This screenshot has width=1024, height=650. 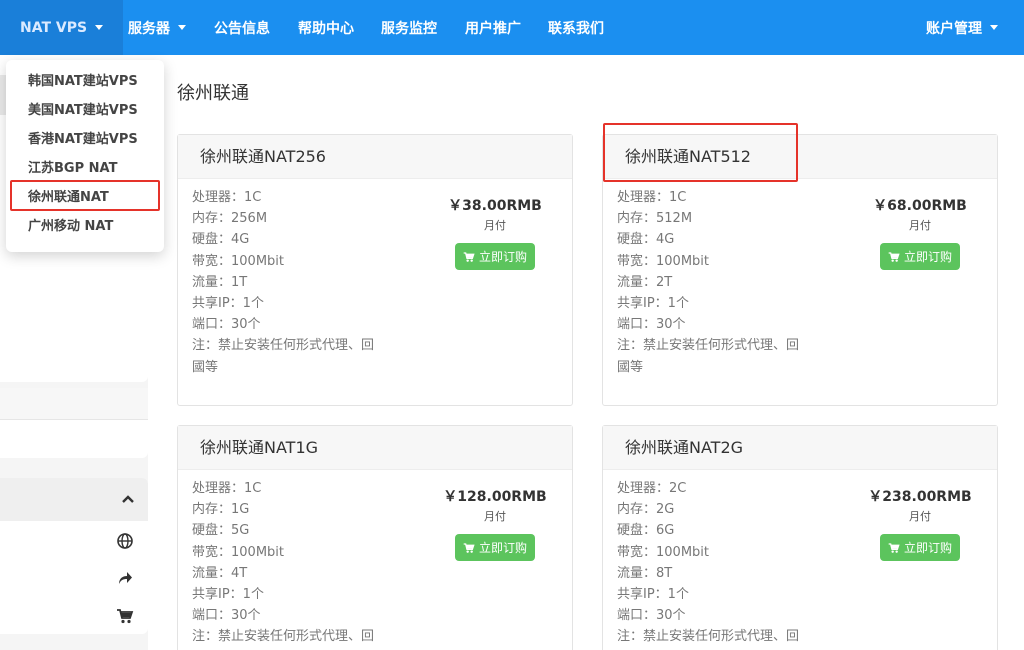 What do you see at coordinates (645, 573) in the screenshot?
I see `spec-traffic: 流量：8T` at bounding box center [645, 573].